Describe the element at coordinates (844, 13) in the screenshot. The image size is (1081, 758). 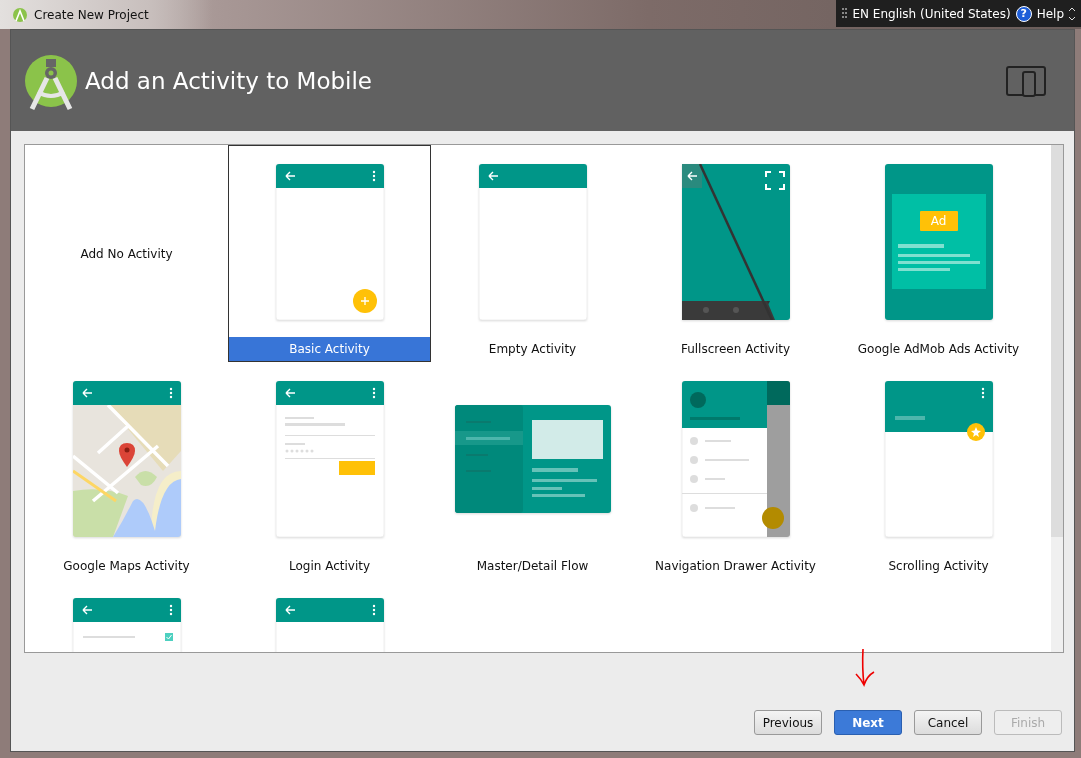
I see `grip-icon` at that location.